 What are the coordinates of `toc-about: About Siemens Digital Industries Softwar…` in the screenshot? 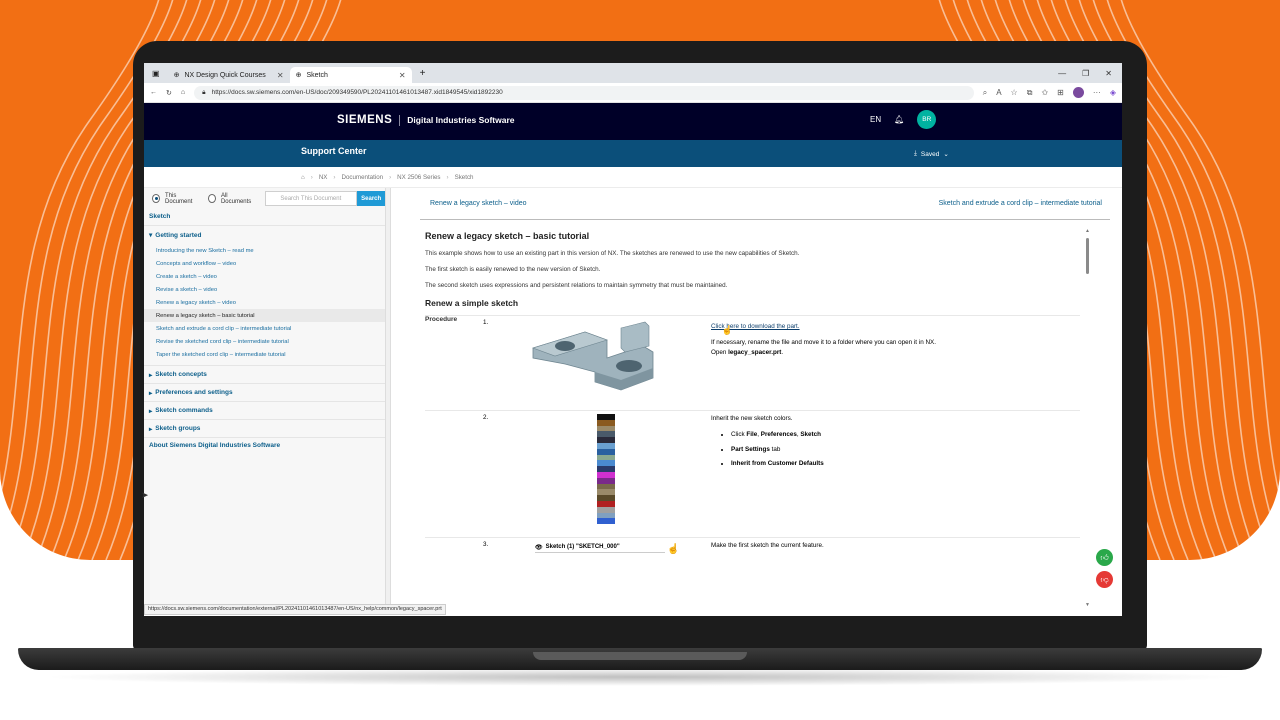 It's located at (264, 447).